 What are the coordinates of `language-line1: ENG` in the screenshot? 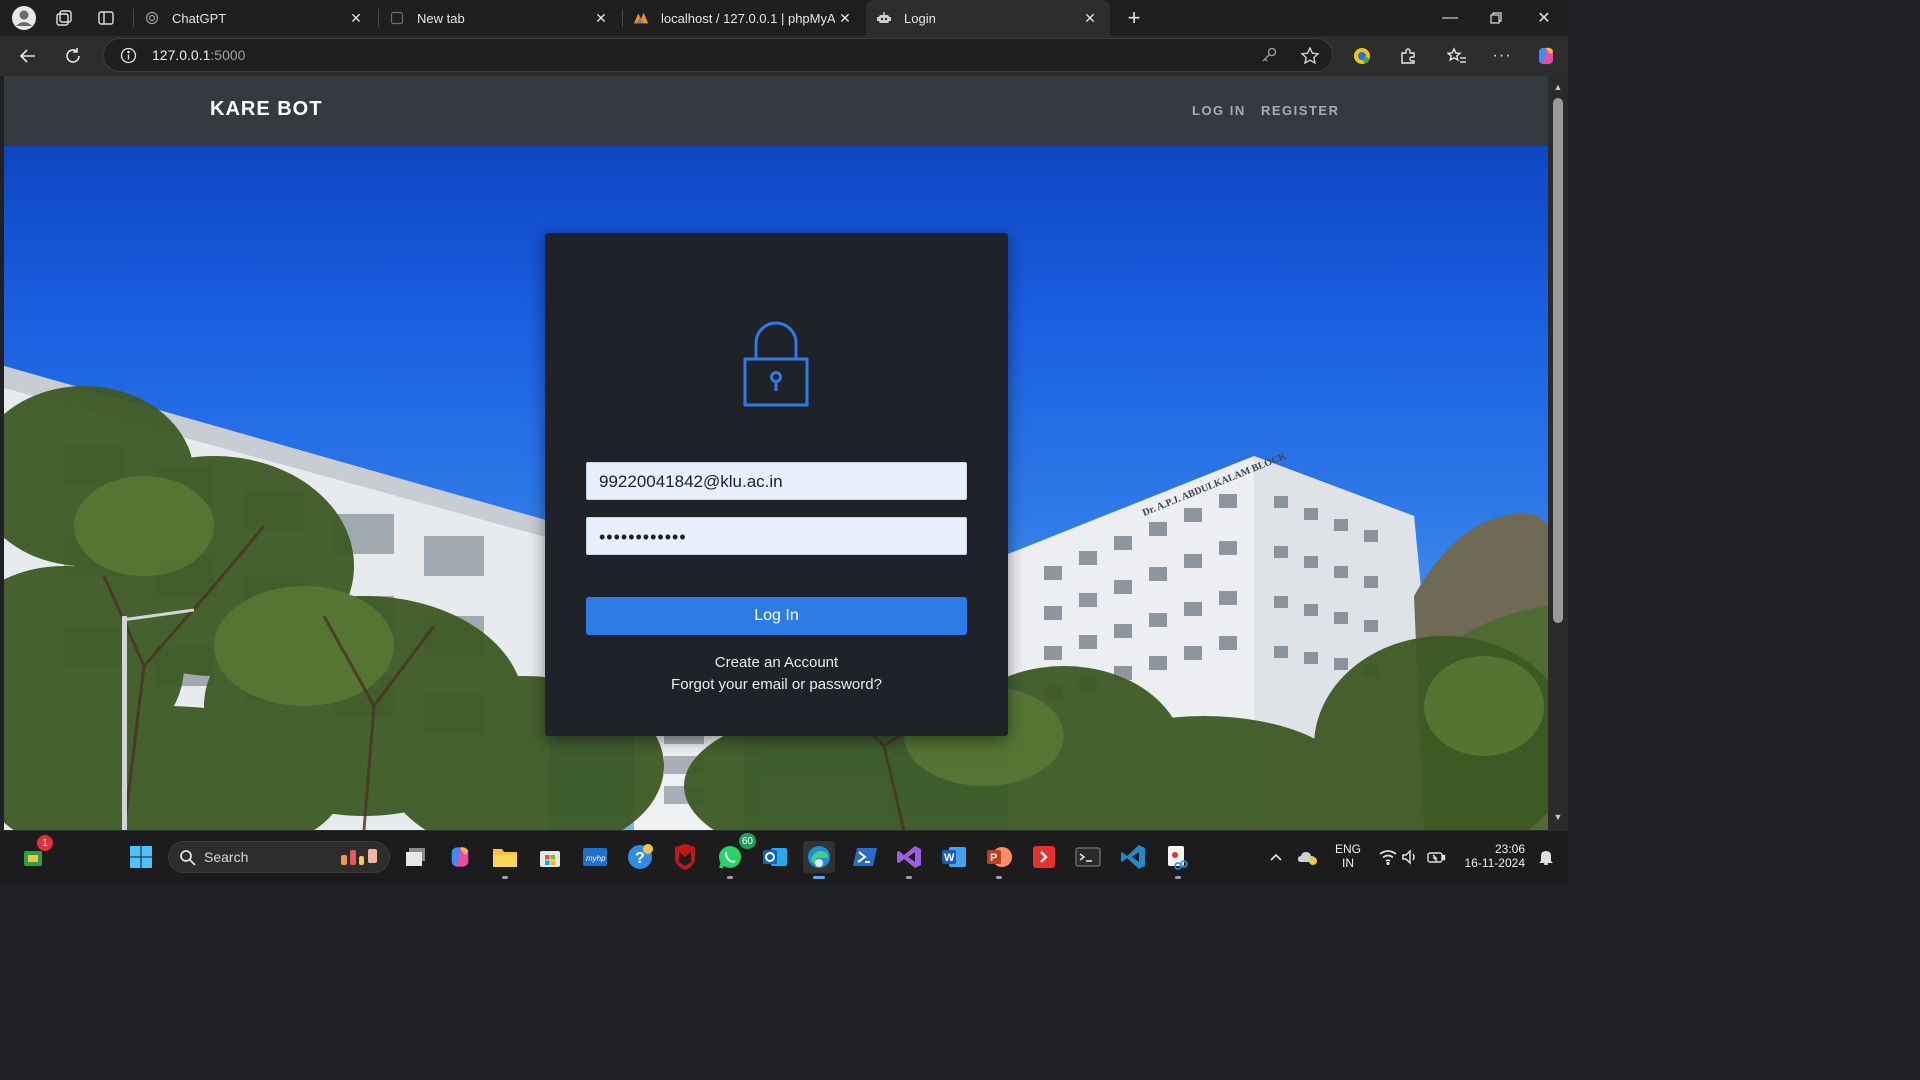 It's located at (1347, 849).